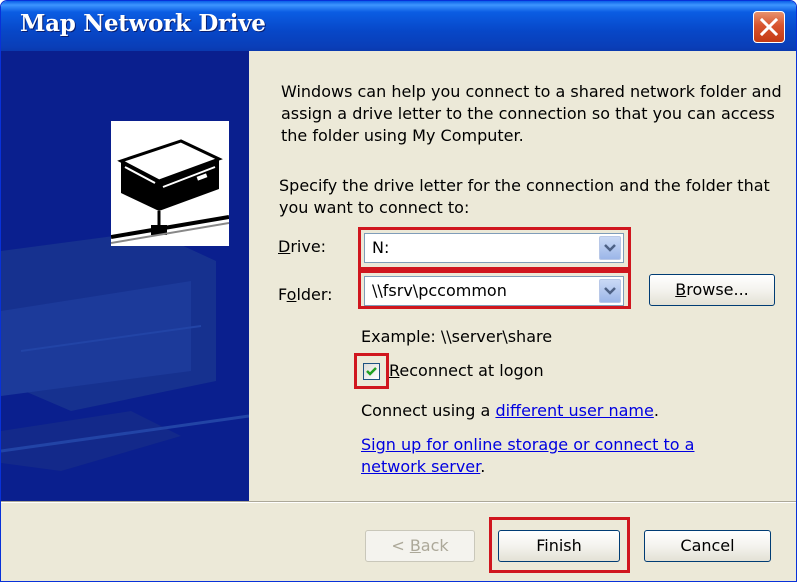  I want to click on folder-value: \\fsrv\pccommon, so click(439, 290).